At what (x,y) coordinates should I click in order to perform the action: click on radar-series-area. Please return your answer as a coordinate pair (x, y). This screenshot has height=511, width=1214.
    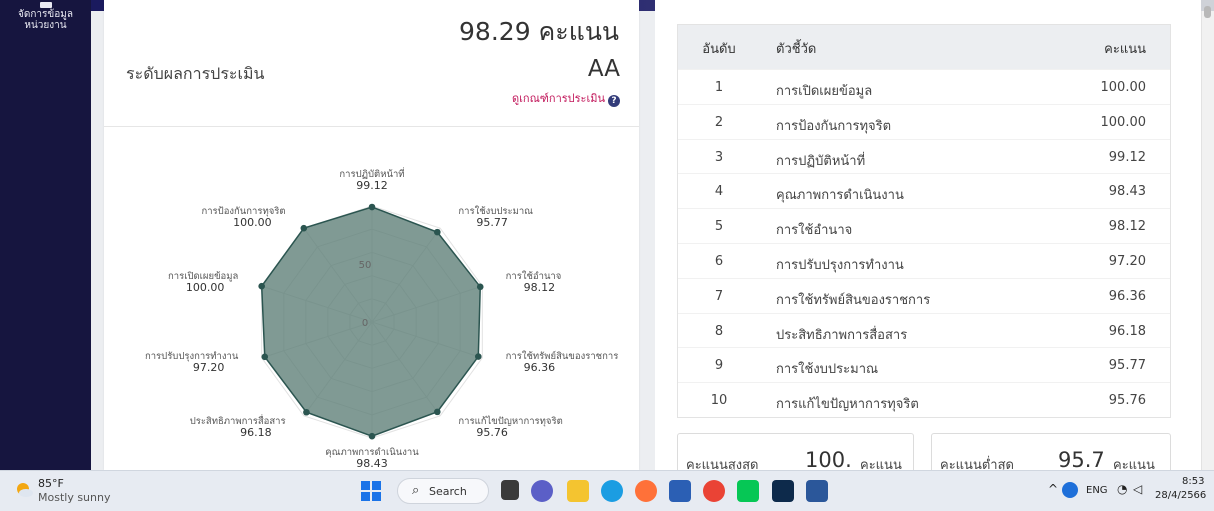
    Looking at the image, I should click on (371, 321).